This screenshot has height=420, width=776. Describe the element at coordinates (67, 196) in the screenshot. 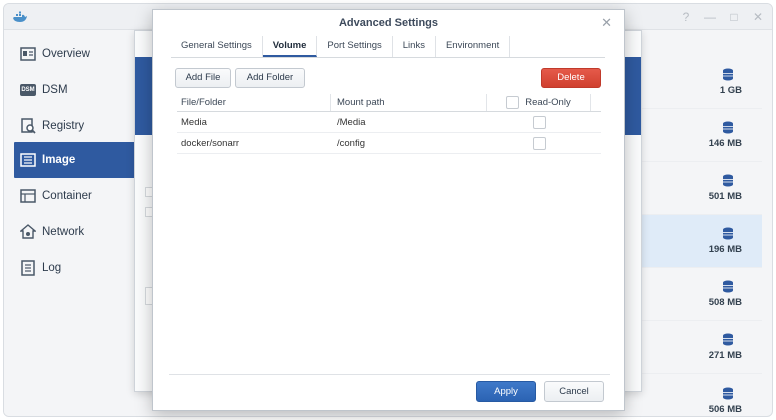

I see `sidebar-item-label: Container` at that location.